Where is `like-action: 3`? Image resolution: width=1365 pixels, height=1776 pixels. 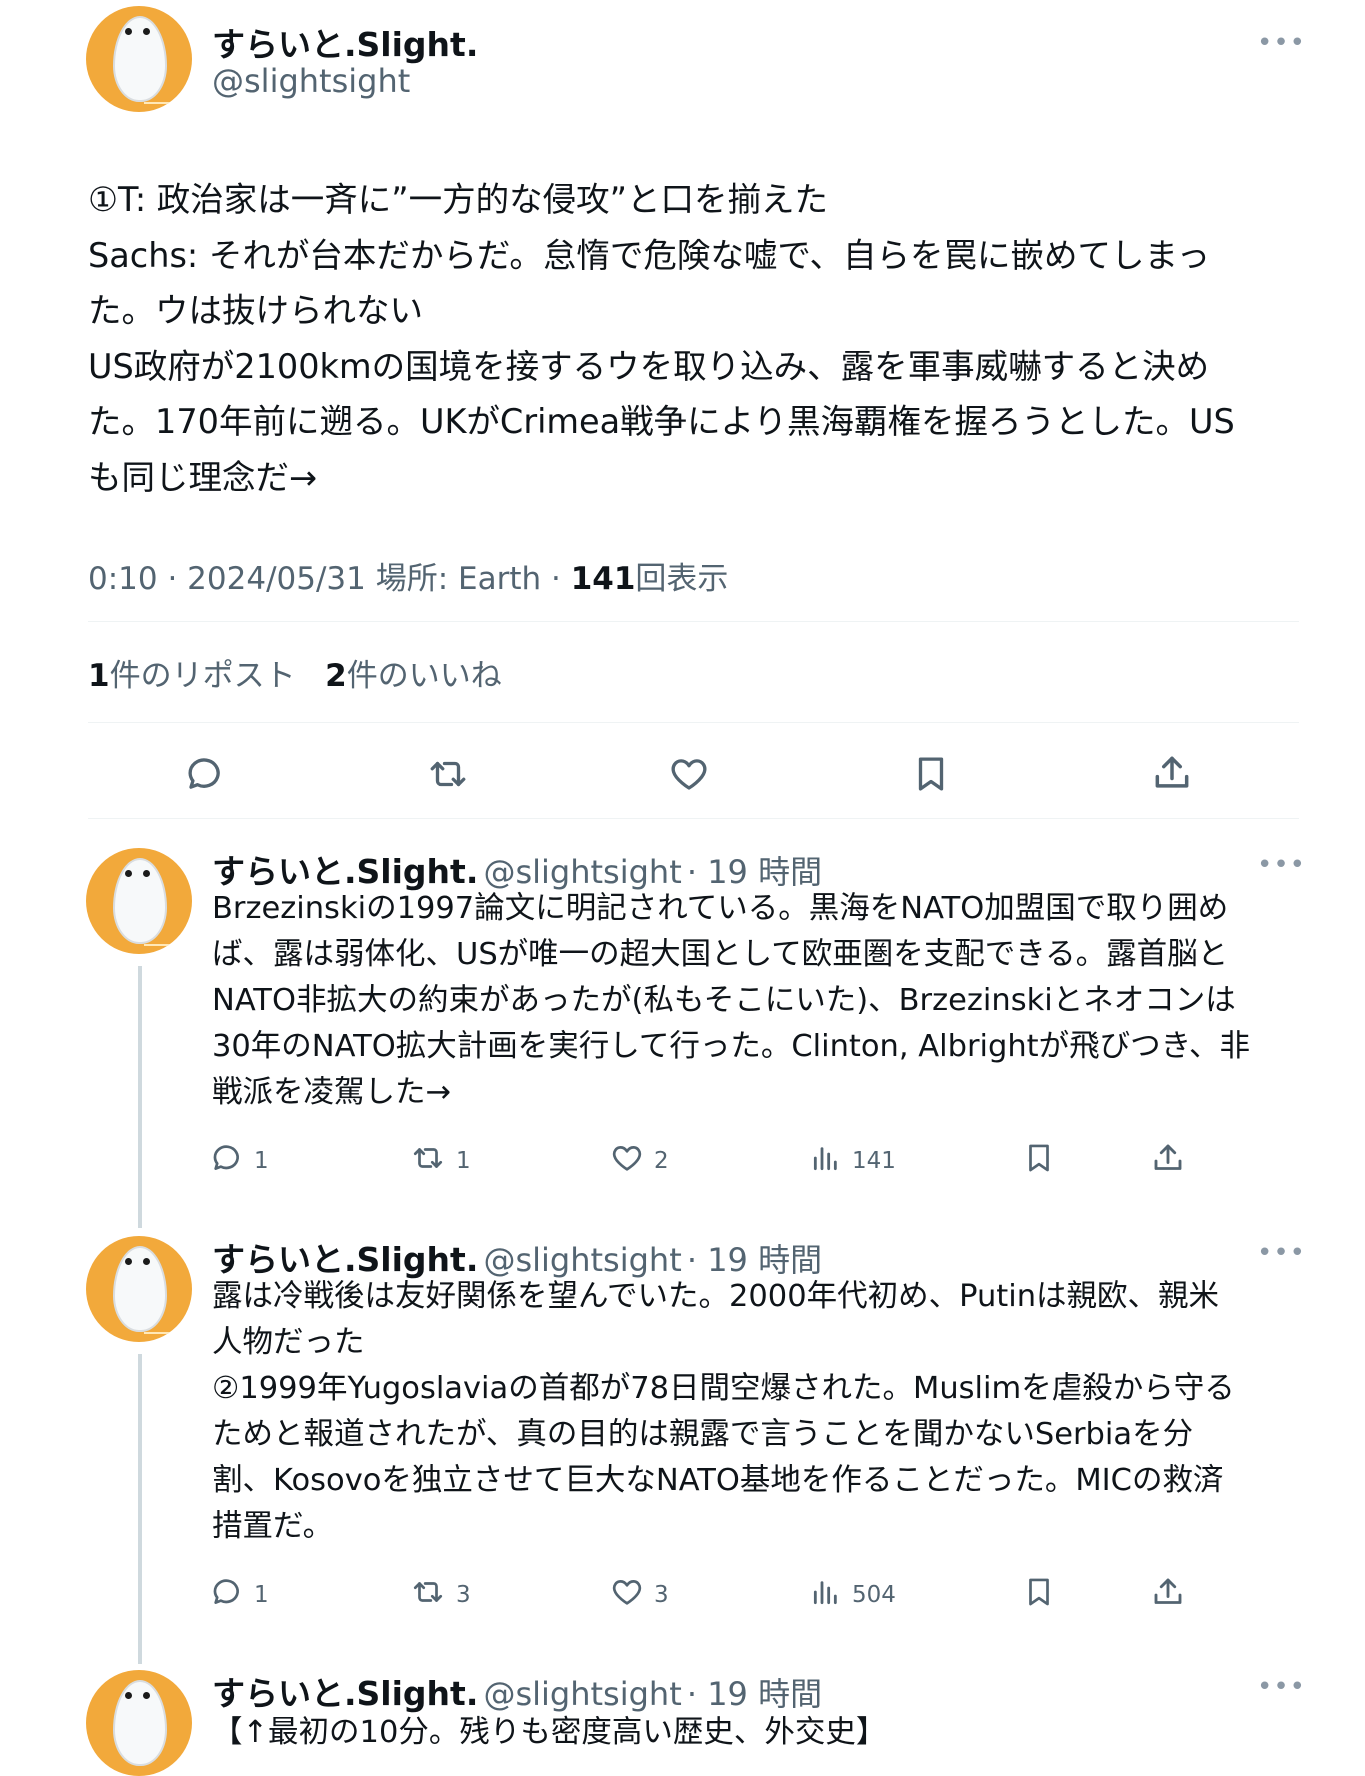 like-action: 3 is located at coordinates (639, 1595).